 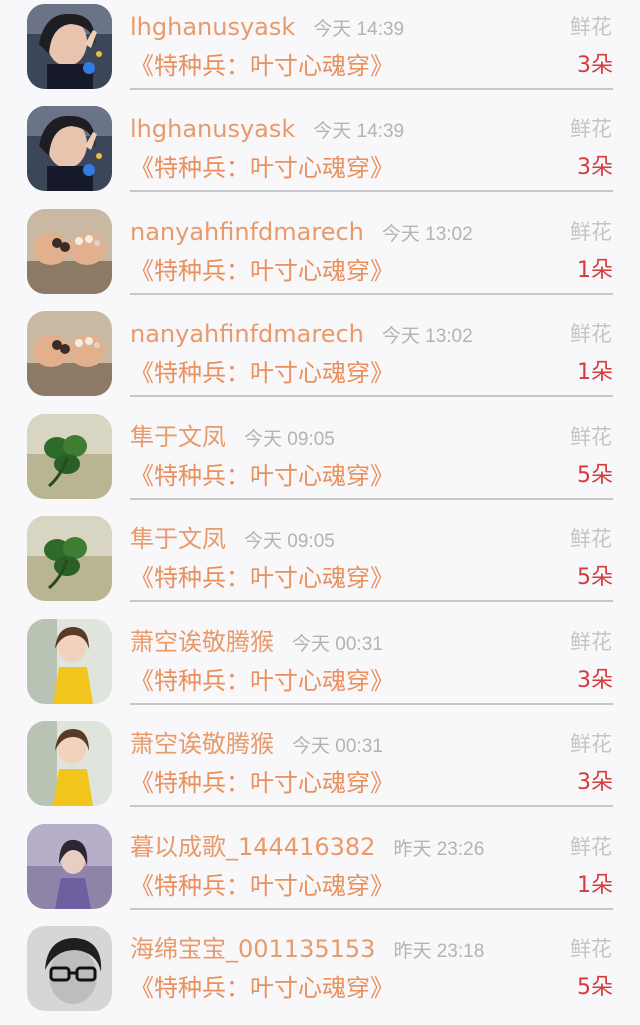 I want to click on username: 海绵宝宝_001135153 昨天 23:18, so click(x=307, y=950).